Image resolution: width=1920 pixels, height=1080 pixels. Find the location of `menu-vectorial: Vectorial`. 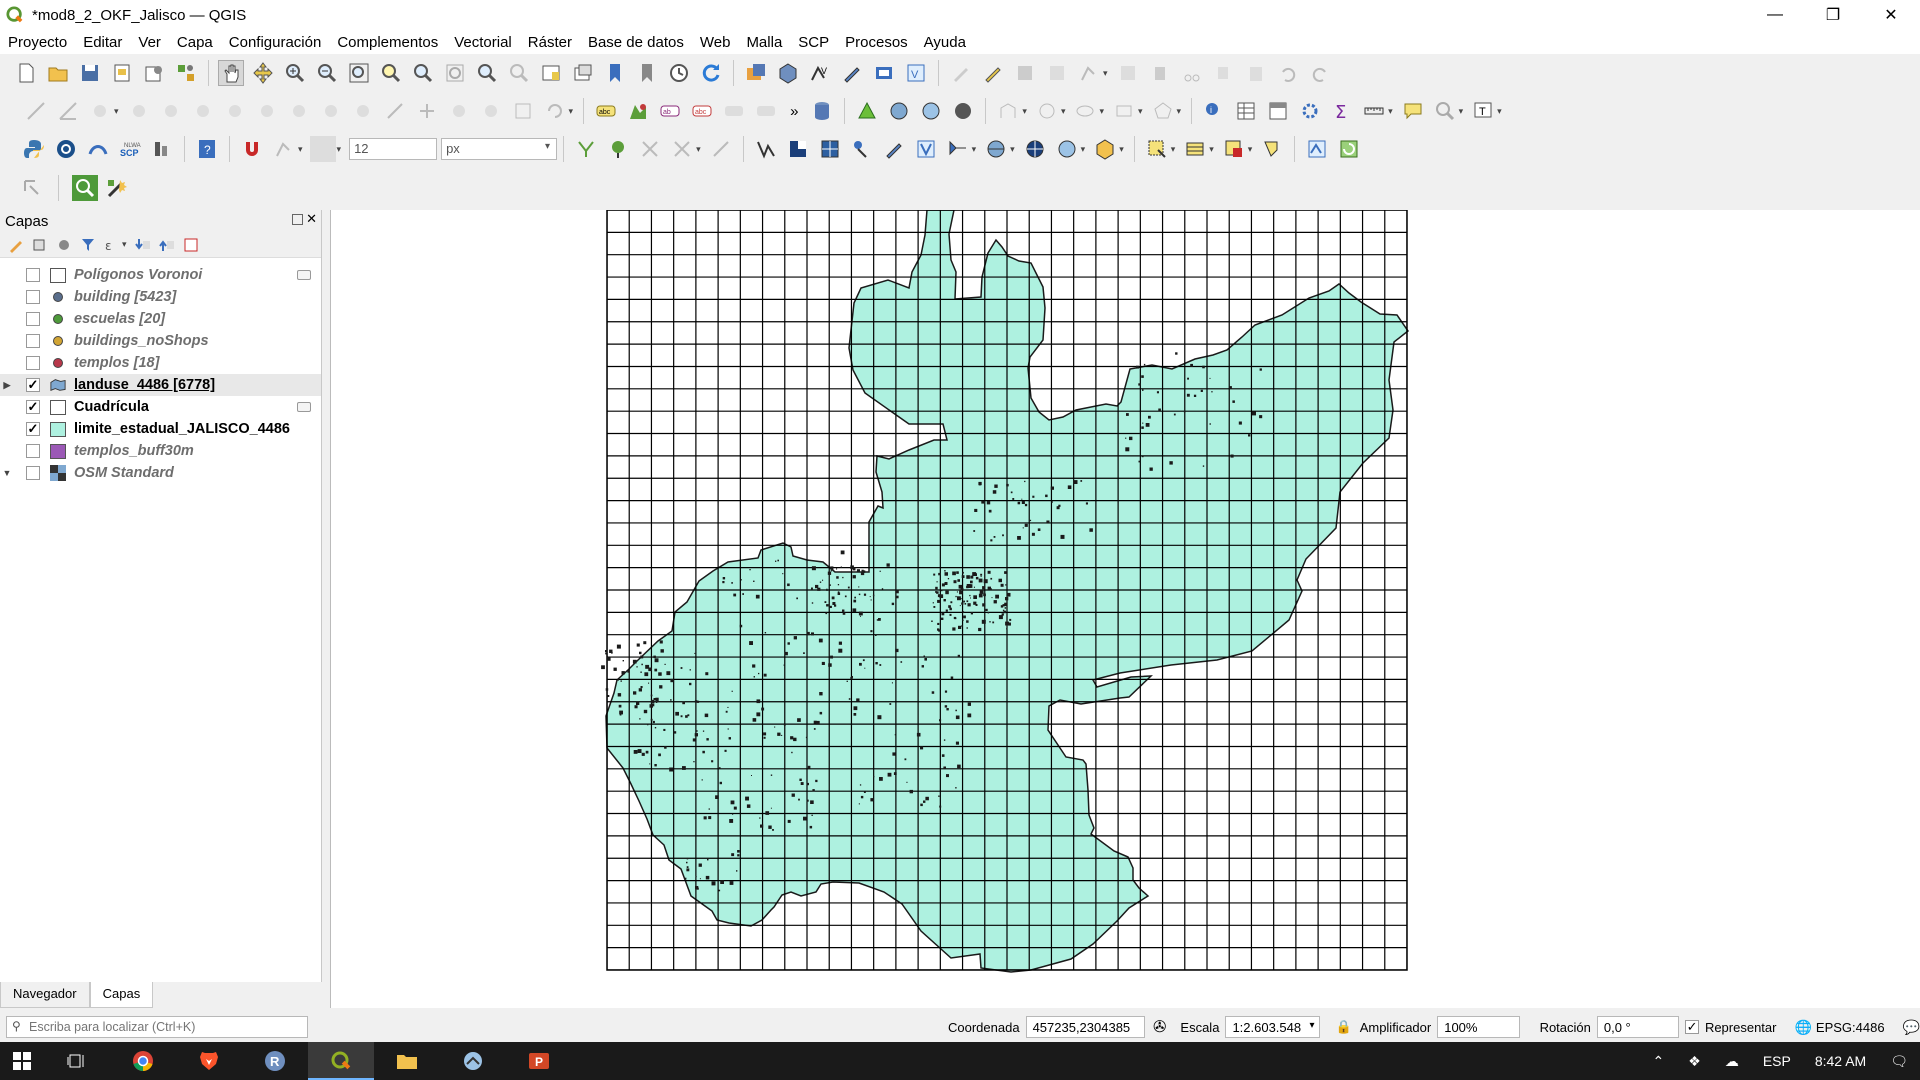

menu-vectorial: Vectorial is located at coordinates (483, 42).